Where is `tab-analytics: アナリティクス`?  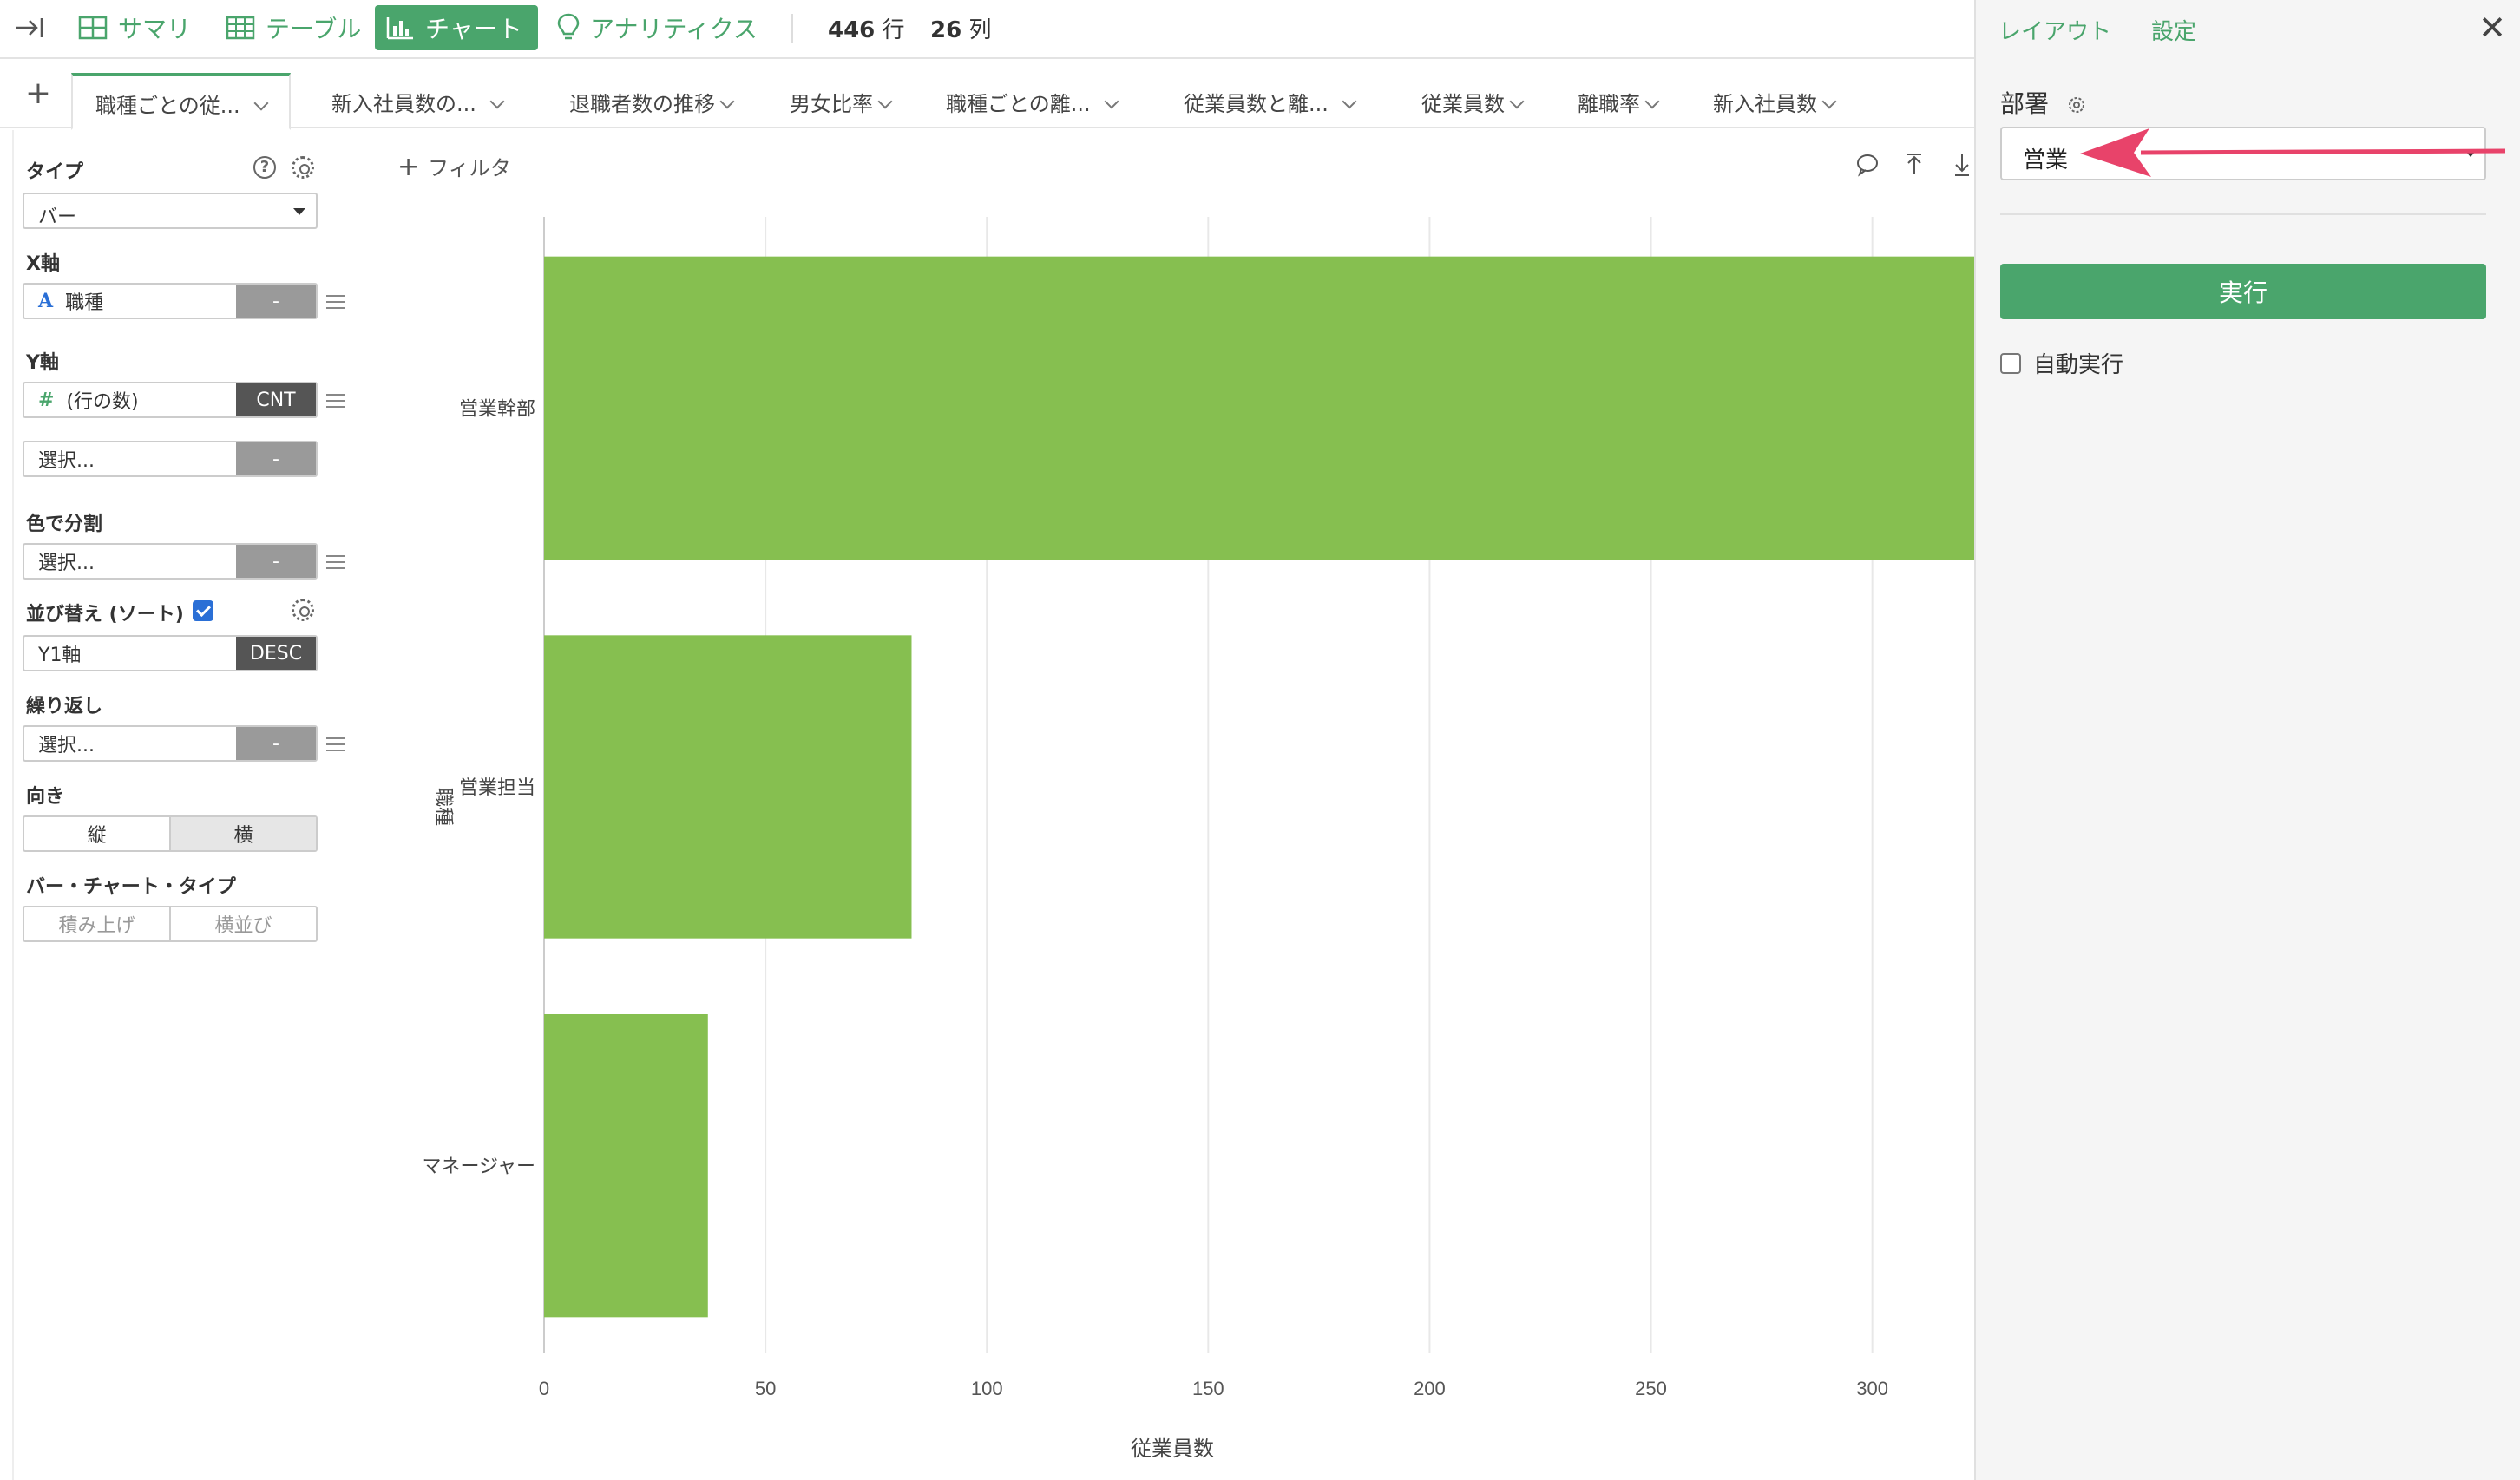
tab-analytics: アナリティクス is located at coordinates (657, 28).